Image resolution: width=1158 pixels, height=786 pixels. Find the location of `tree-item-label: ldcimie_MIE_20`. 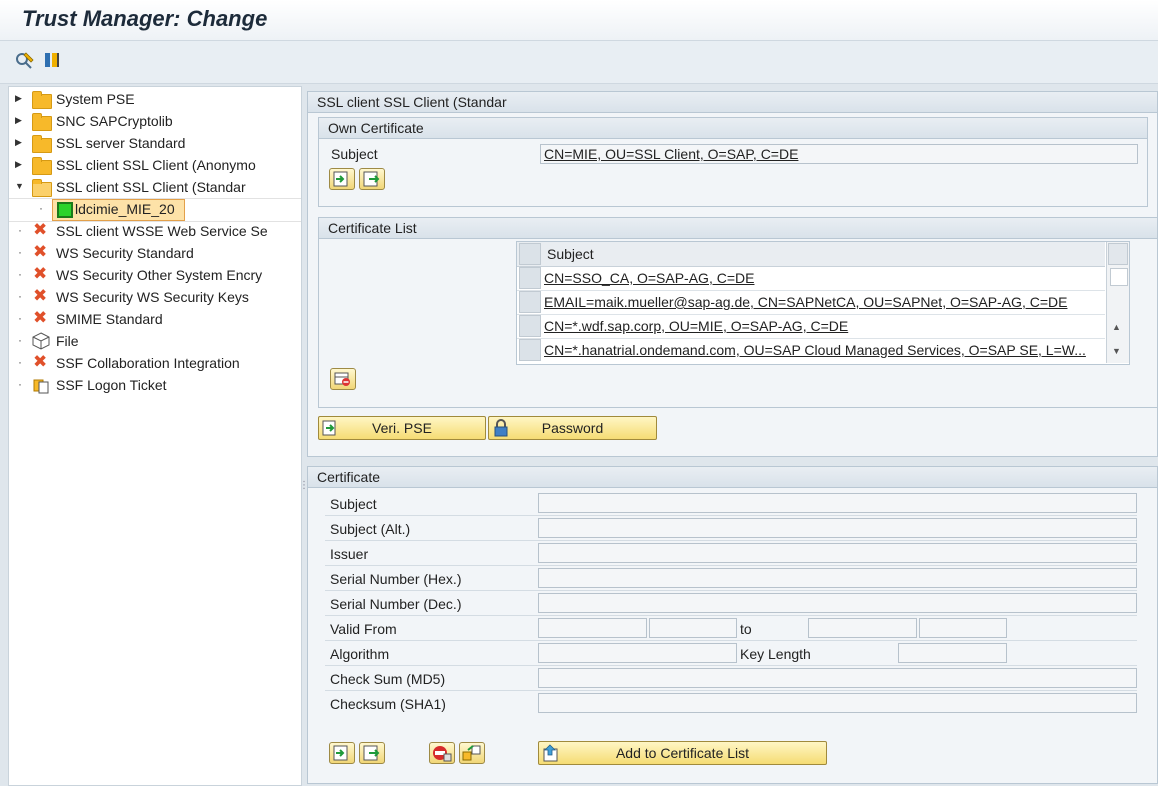

tree-item-label: ldcimie_MIE_20 is located at coordinates (125, 209).